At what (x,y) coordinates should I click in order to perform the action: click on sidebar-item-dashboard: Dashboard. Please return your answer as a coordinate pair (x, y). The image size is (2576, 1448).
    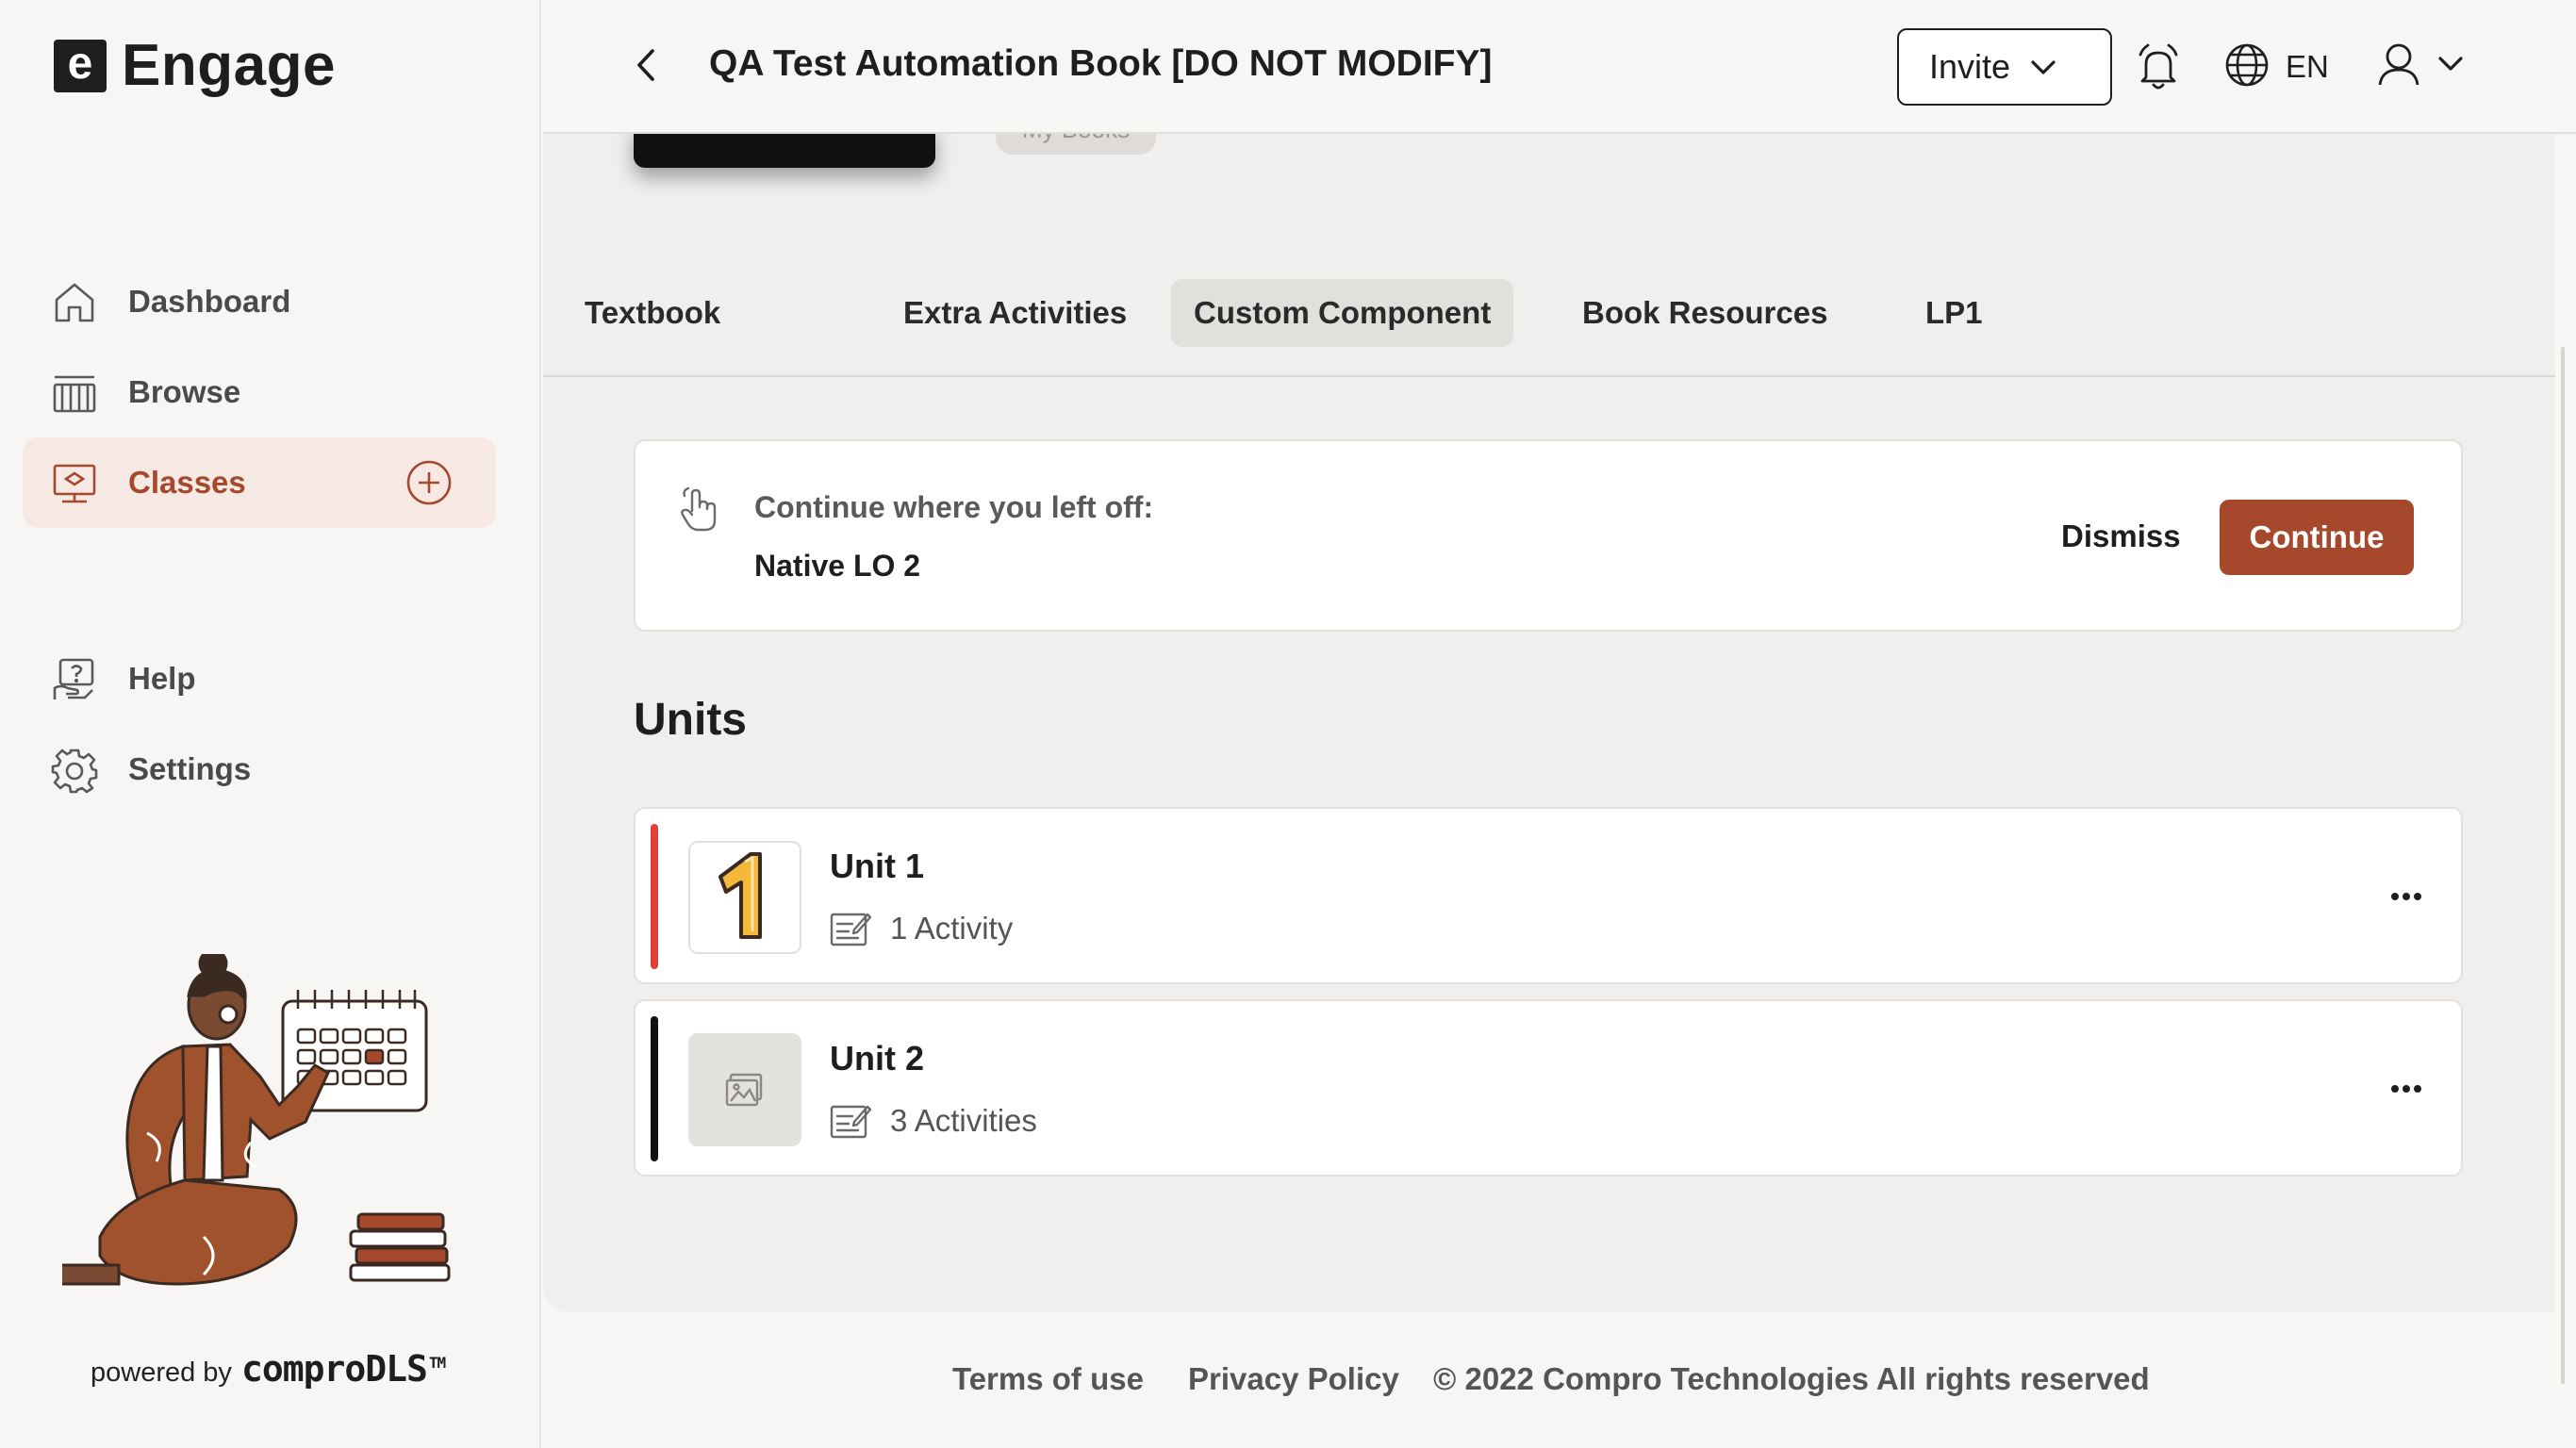
    Looking at the image, I should click on (259, 301).